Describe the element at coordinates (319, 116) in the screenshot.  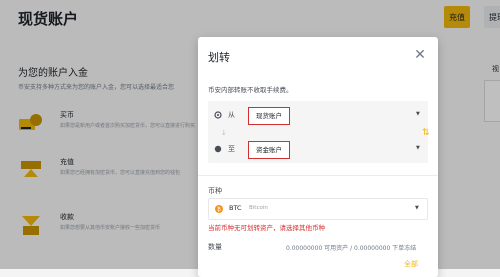
I see `from-row: 从 现货账户 ▼` at that location.